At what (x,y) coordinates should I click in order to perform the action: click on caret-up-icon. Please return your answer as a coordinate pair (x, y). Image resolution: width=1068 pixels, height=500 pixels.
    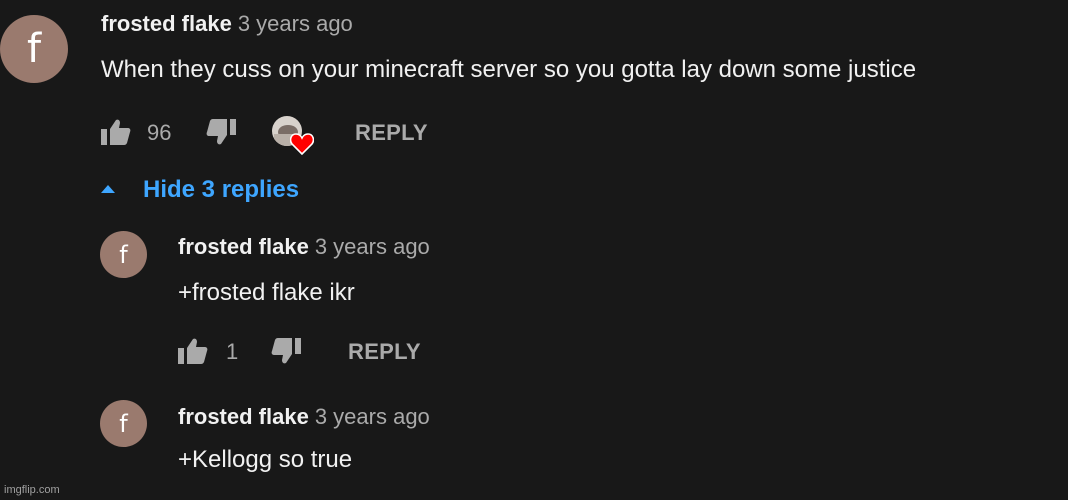
    Looking at the image, I should click on (108, 189).